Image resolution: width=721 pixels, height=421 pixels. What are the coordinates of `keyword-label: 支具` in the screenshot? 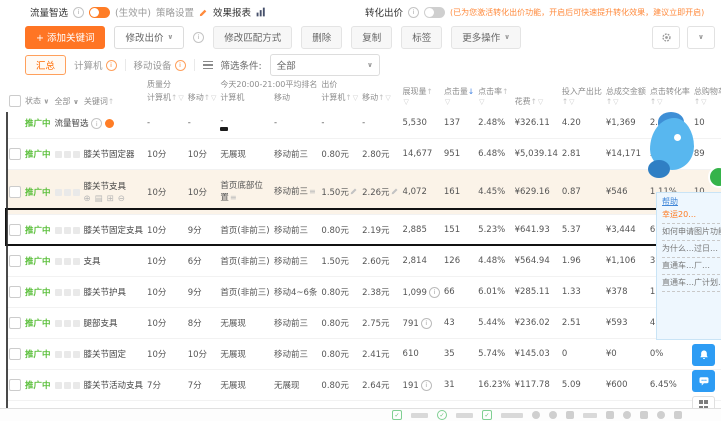 It's located at (92, 262).